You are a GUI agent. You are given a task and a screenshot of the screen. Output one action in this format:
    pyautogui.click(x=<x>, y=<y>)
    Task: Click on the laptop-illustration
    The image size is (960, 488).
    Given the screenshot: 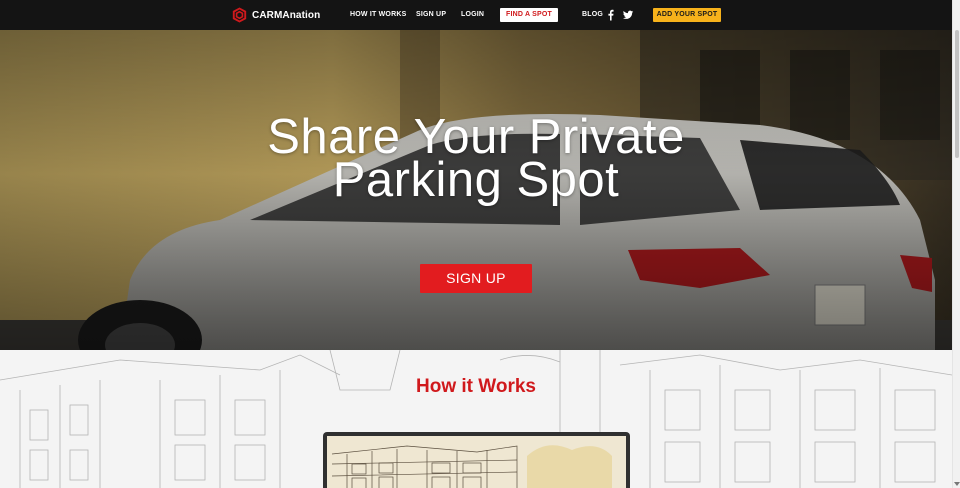 What is the action you would take?
    pyautogui.click(x=476, y=460)
    